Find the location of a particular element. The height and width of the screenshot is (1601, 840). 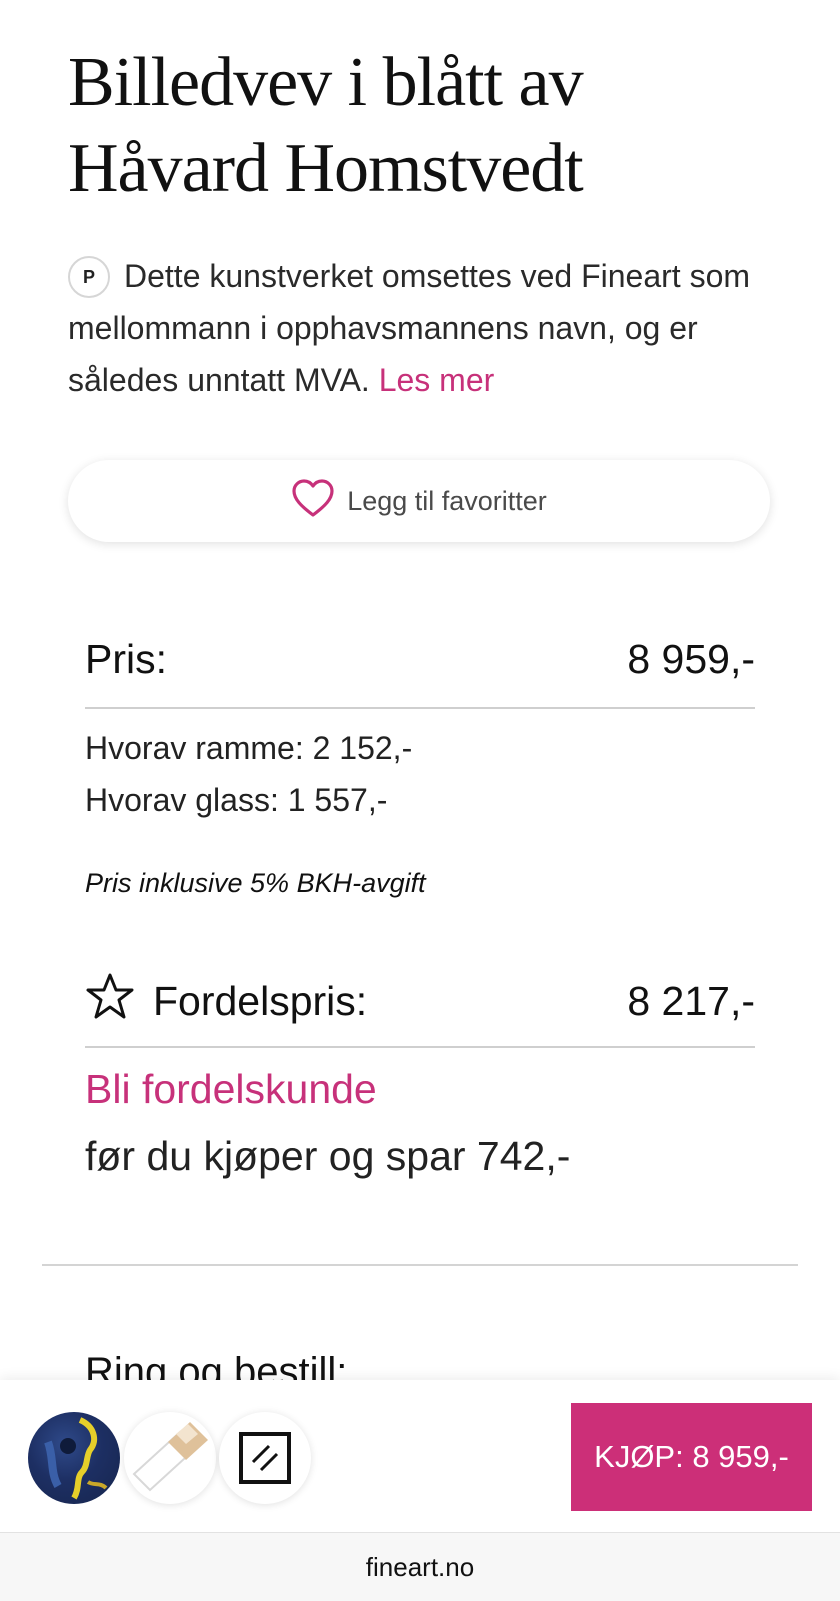

no-glass-thumbnail is located at coordinates (265, 1458).